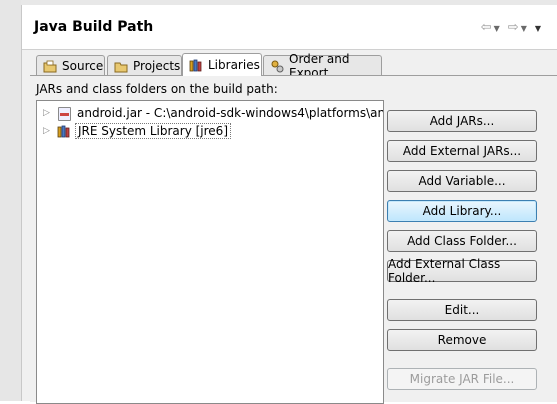  I want to click on tree-item-jre-library: ▷ JRE System Library [jre6], so click(137, 131).